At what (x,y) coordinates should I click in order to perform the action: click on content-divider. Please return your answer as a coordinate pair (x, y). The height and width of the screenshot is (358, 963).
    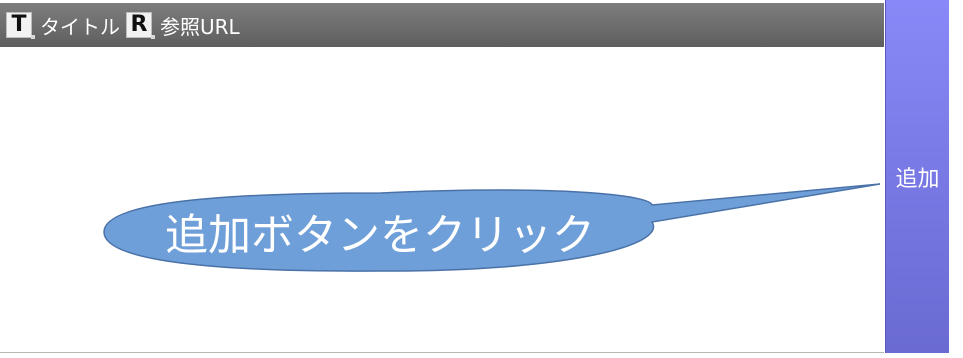
    Looking at the image, I should click on (442, 352).